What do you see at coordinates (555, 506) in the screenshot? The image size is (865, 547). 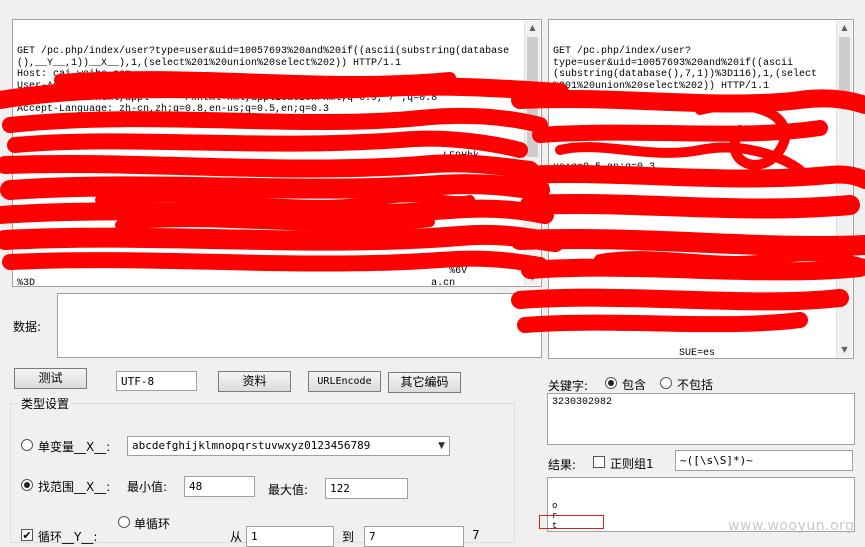 I see `result-line: o` at bounding box center [555, 506].